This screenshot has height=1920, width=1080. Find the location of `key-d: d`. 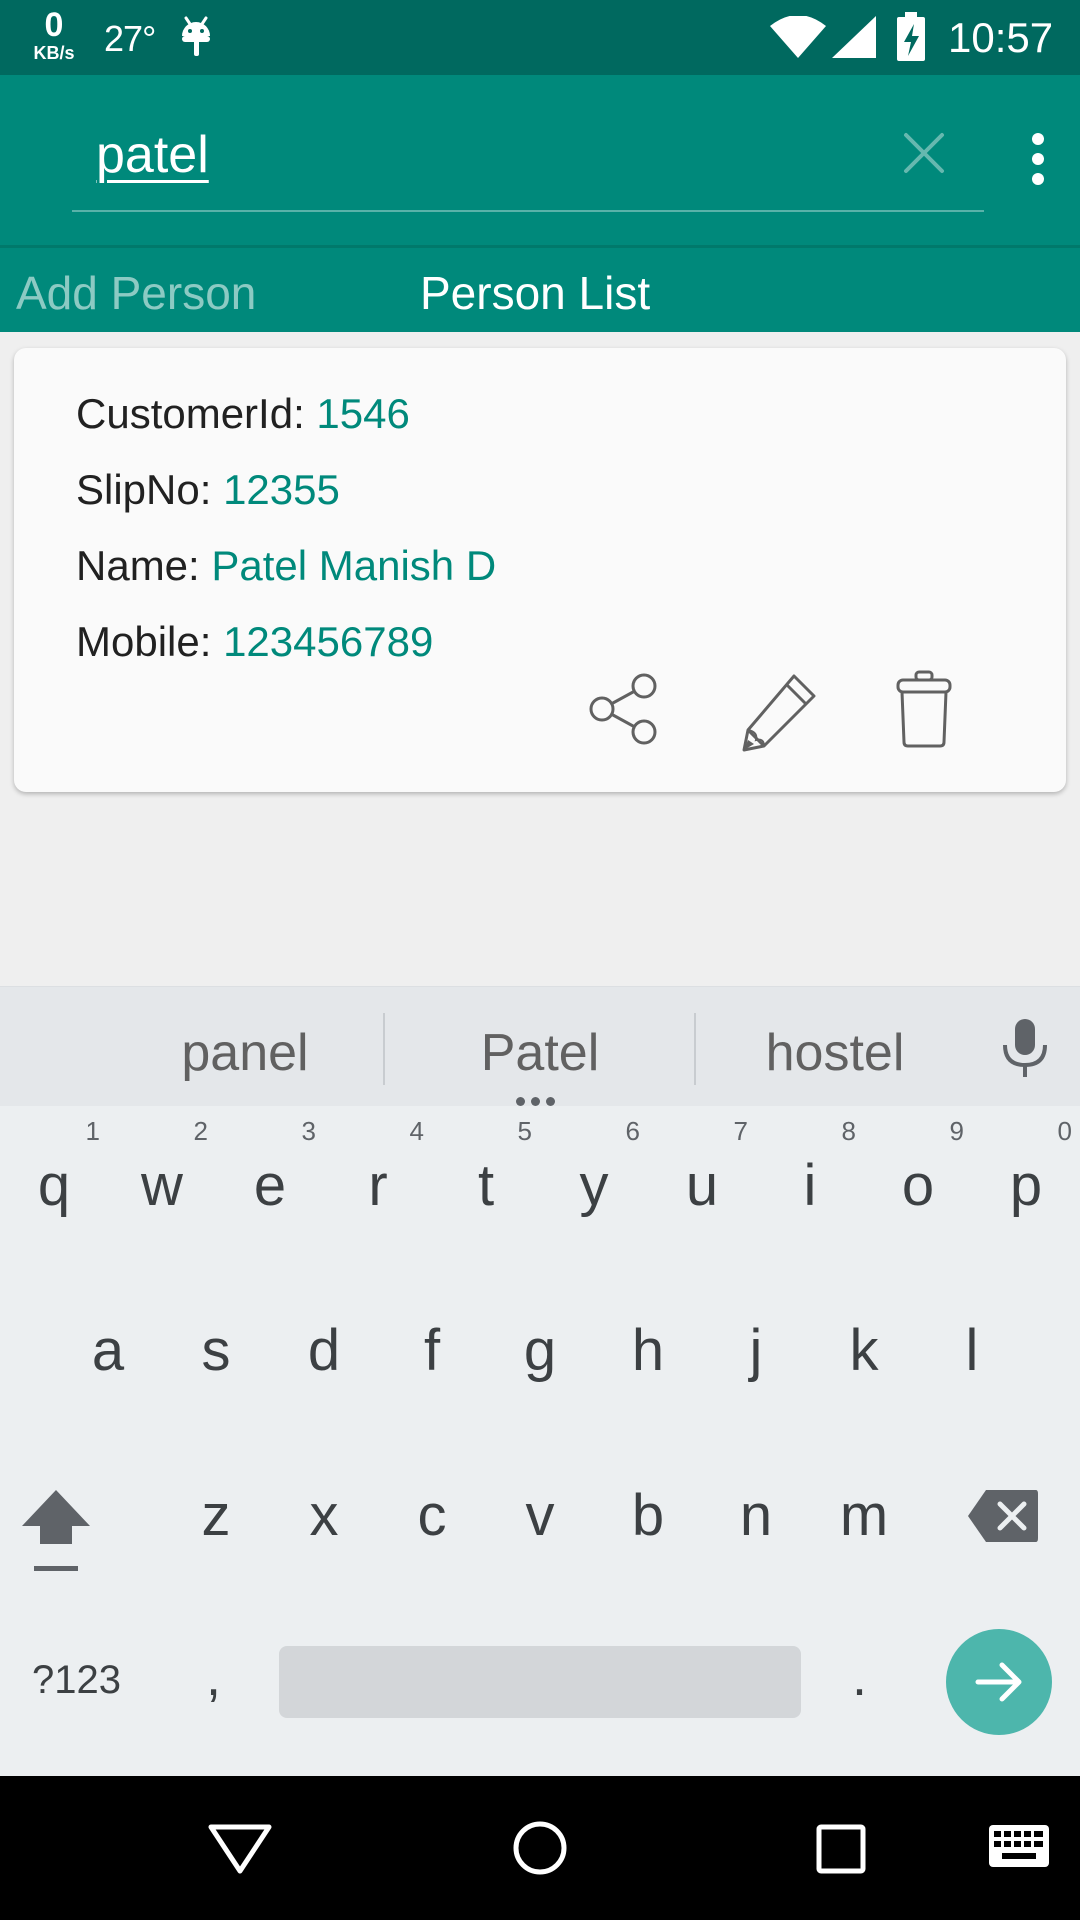

key-d: d is located at coordinates (324, 1336).